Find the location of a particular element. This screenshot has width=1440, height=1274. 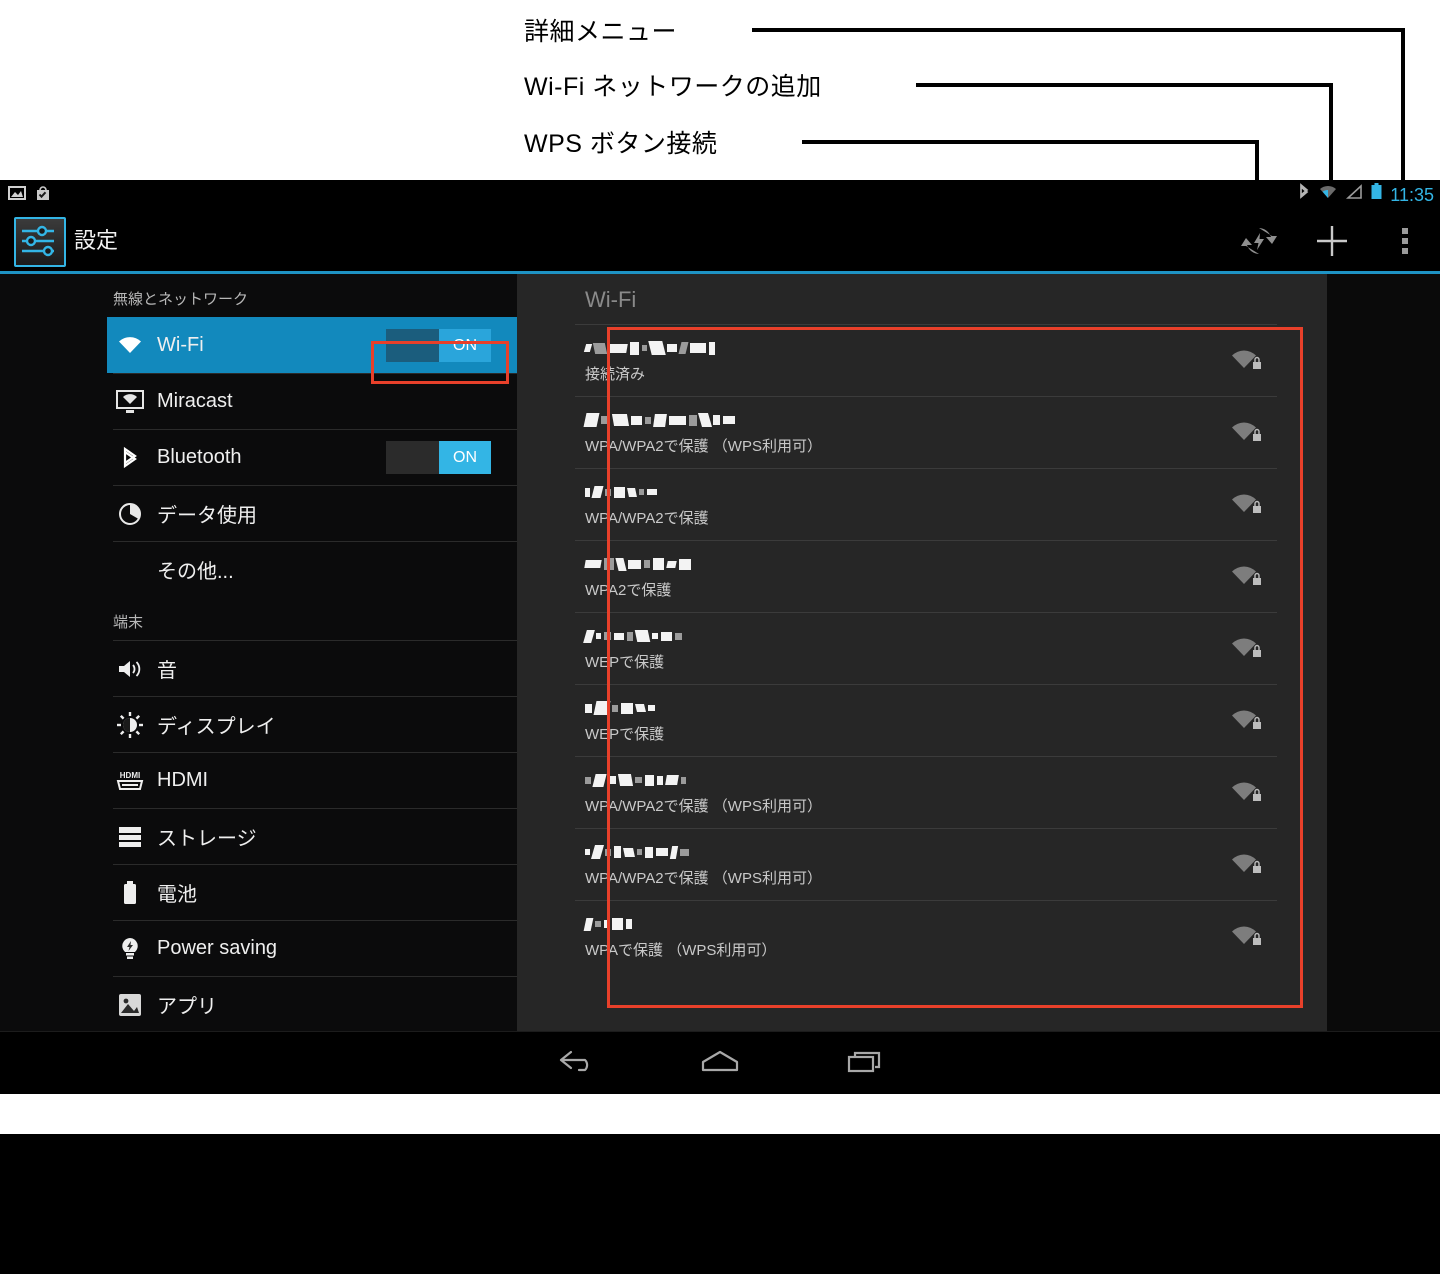

sidebar-item-label-hdmi: HDMI is located at coordinates (183, 780).